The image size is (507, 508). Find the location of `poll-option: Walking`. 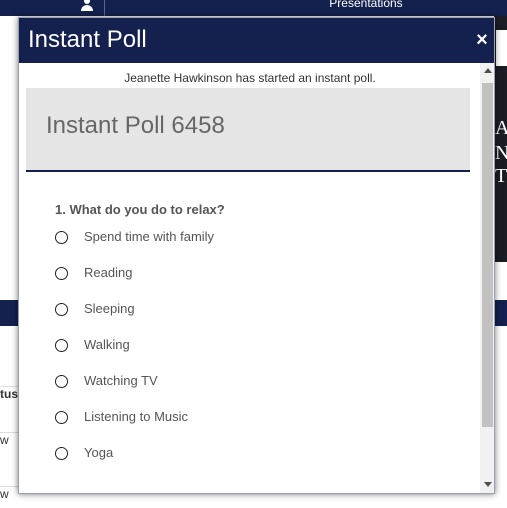

poll-option: Walking is located at coordinates (255, 346).